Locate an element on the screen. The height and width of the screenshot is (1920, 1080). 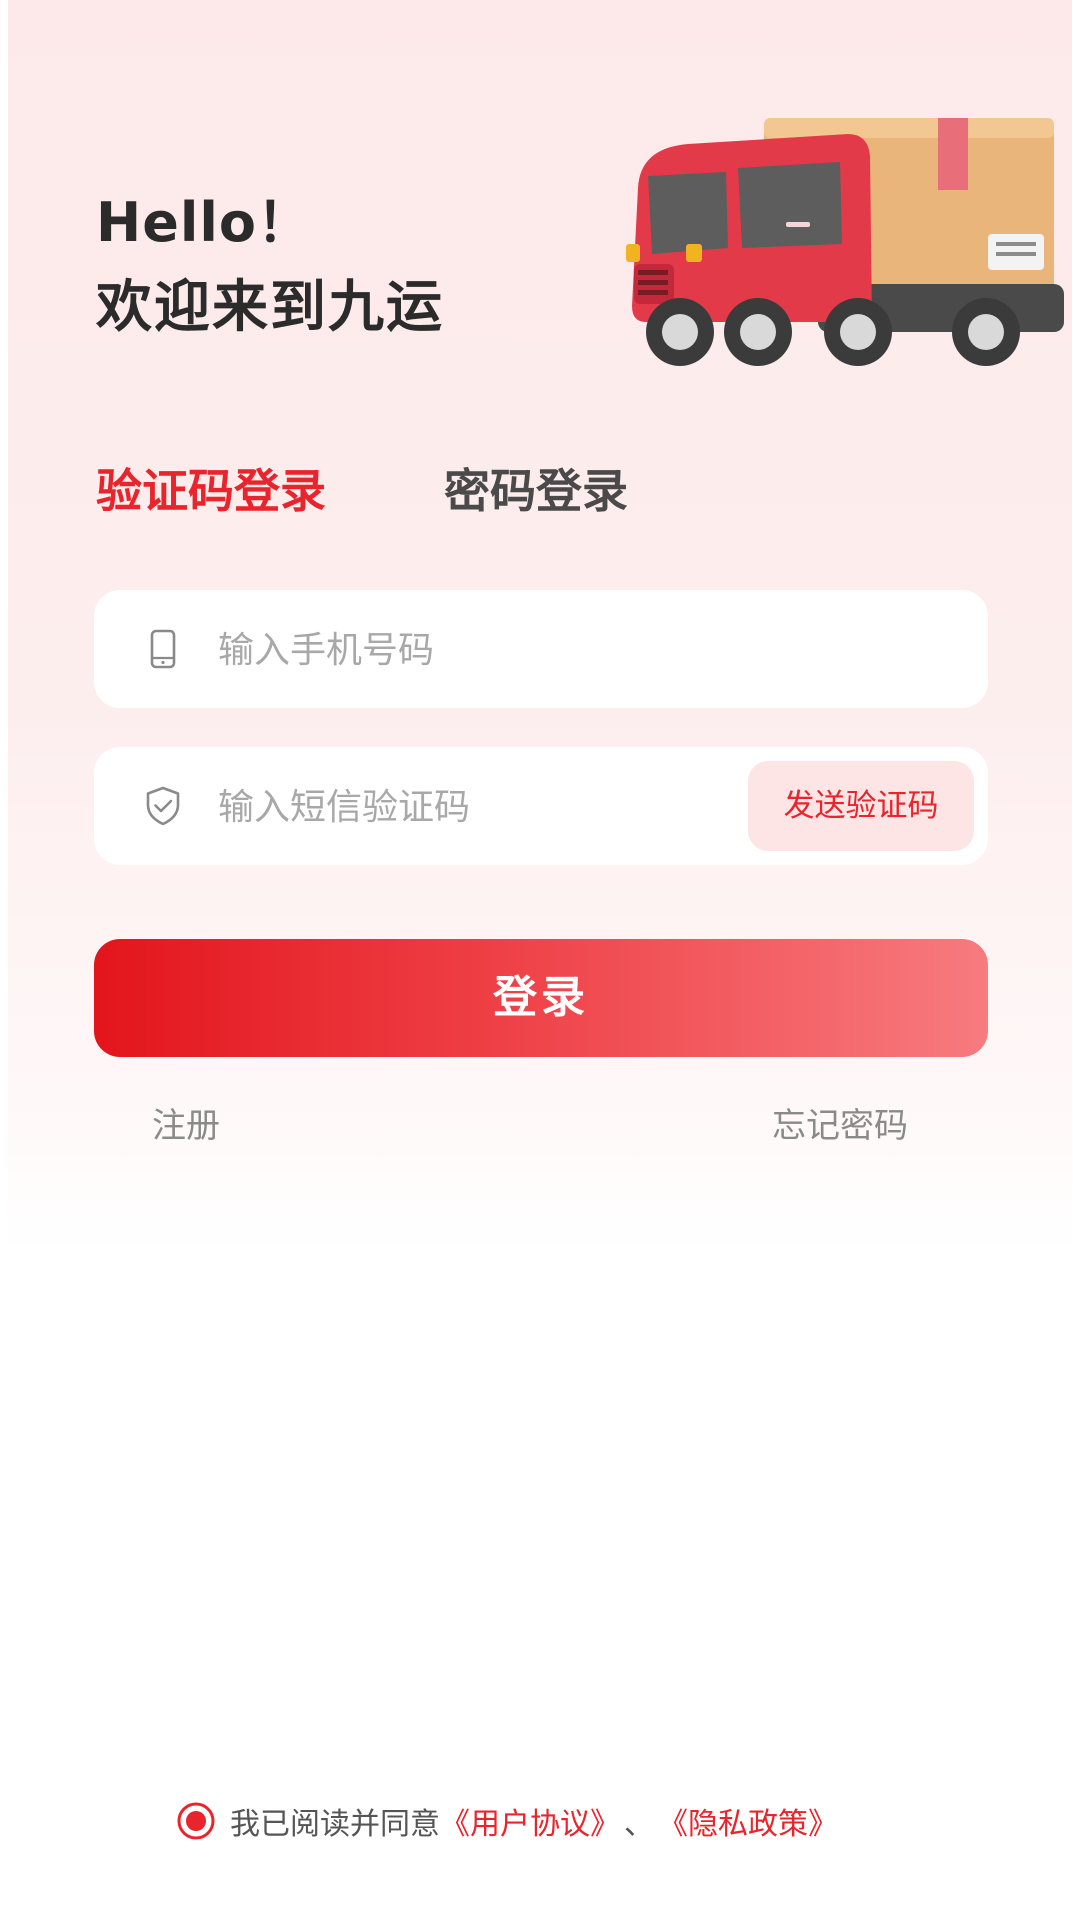
forgot-password-link: 忘记密码 is located at coordinates (840, 1122).